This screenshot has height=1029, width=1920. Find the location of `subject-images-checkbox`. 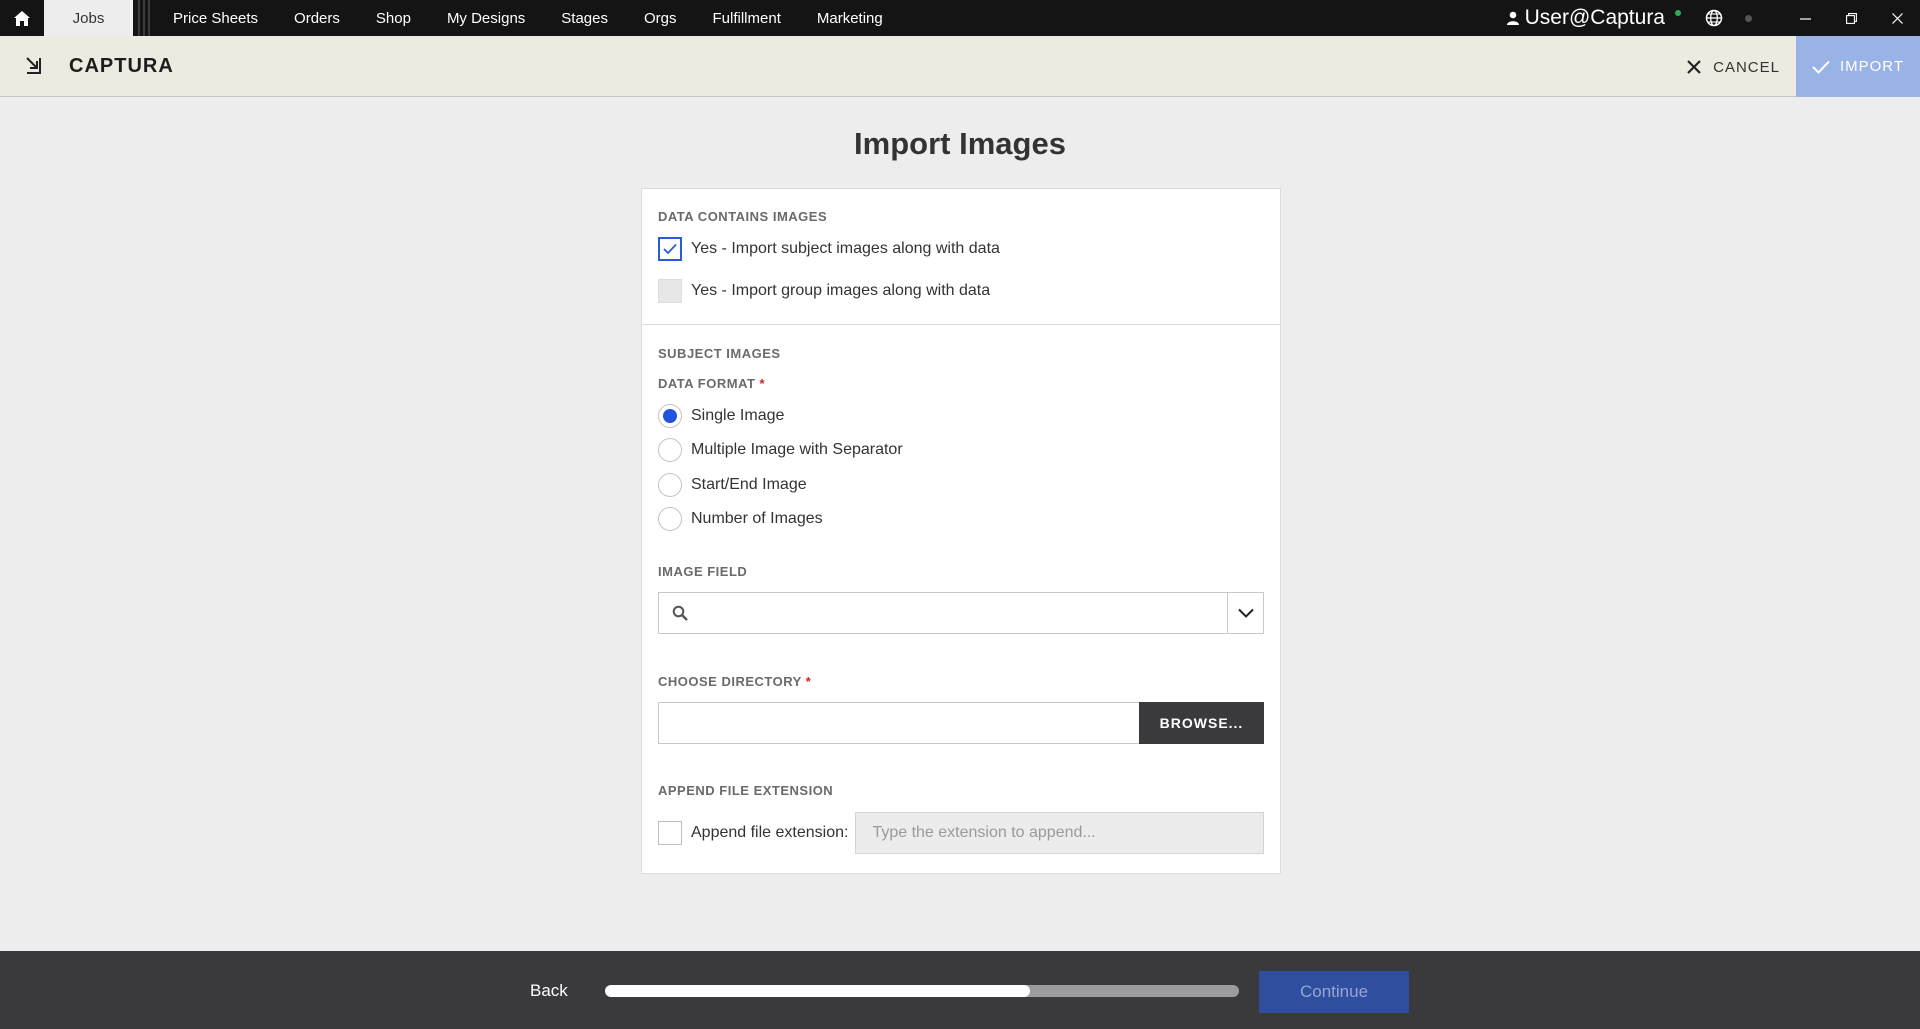

subject-images-checkbox is located at coordinates (670, 249).